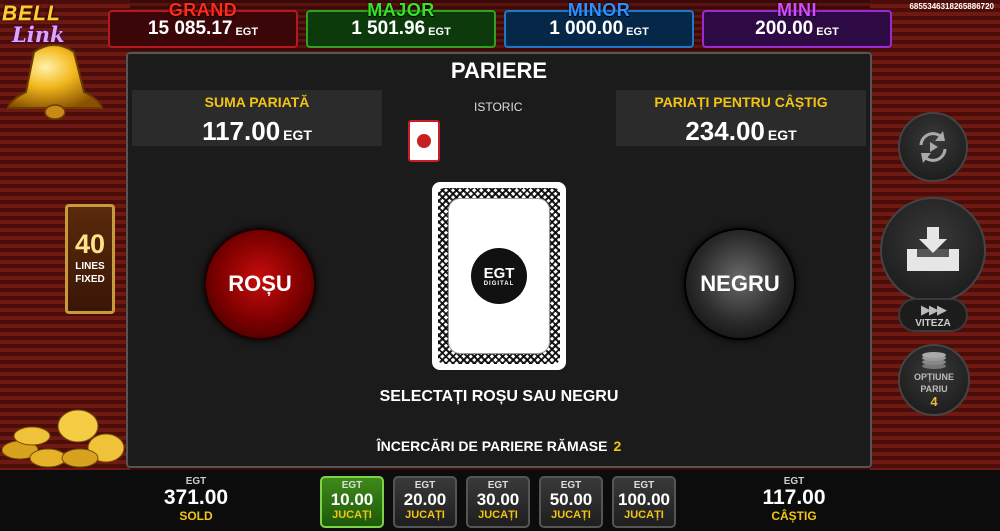  Describe the element at coordinates (55, 82) in the screenshot. I see `bell-icon` at that location.